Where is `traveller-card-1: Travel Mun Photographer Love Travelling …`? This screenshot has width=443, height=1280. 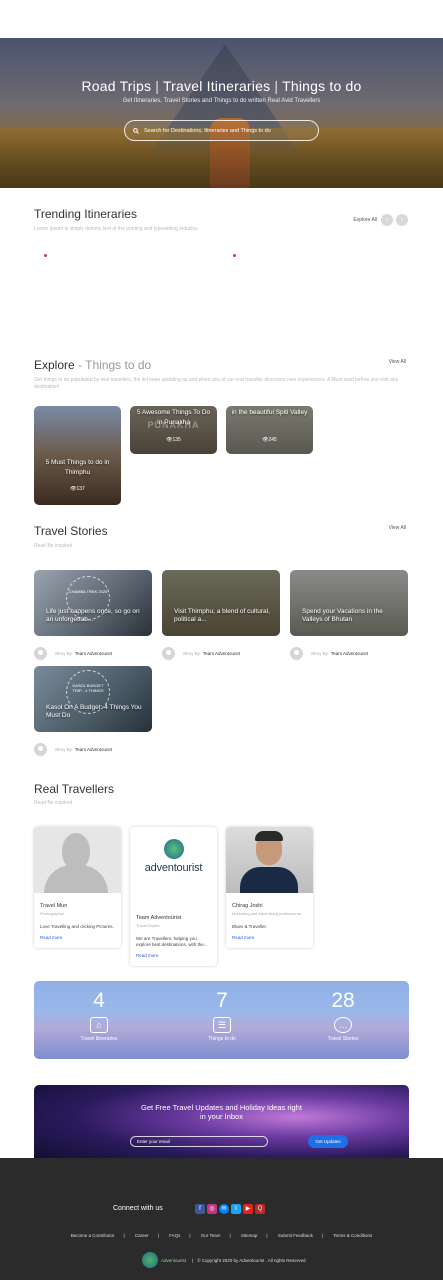
traveller-card-1: Travel Mun Photographer Love Travelling … is located at coordinates (77, 887).